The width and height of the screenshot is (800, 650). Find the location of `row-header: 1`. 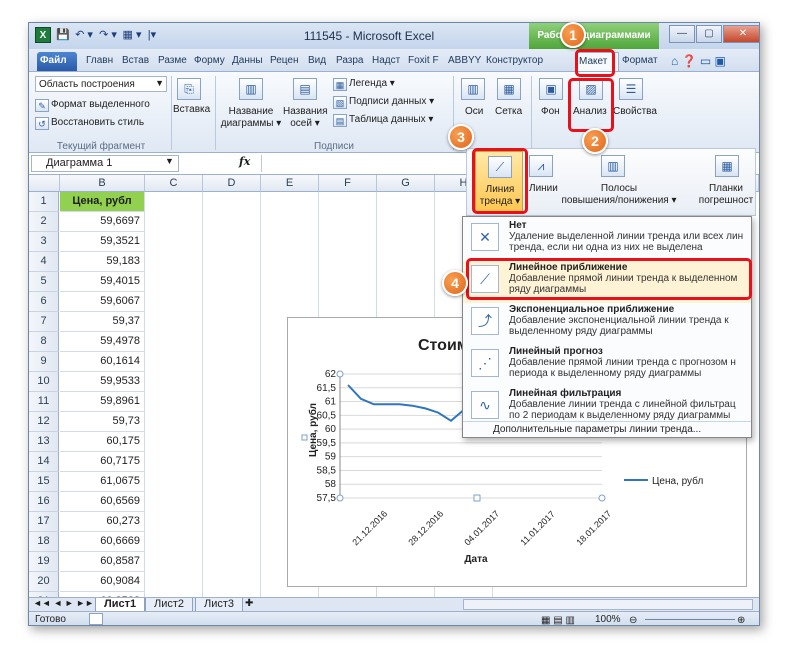

row-header: 1 is located at coordinates (44, 202).